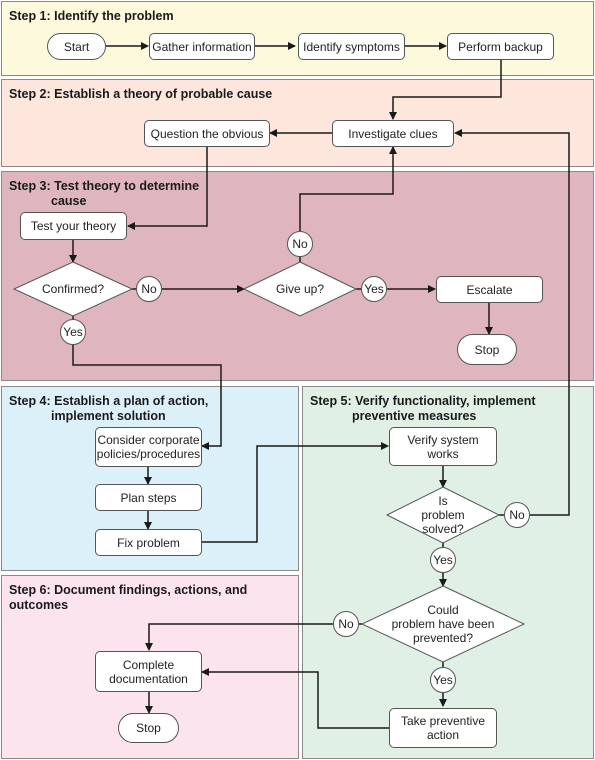 The width and height of the screenshot is (595, 760). I want to click on node-consider-policies-line1: Consider corporate, so click(148, 440).